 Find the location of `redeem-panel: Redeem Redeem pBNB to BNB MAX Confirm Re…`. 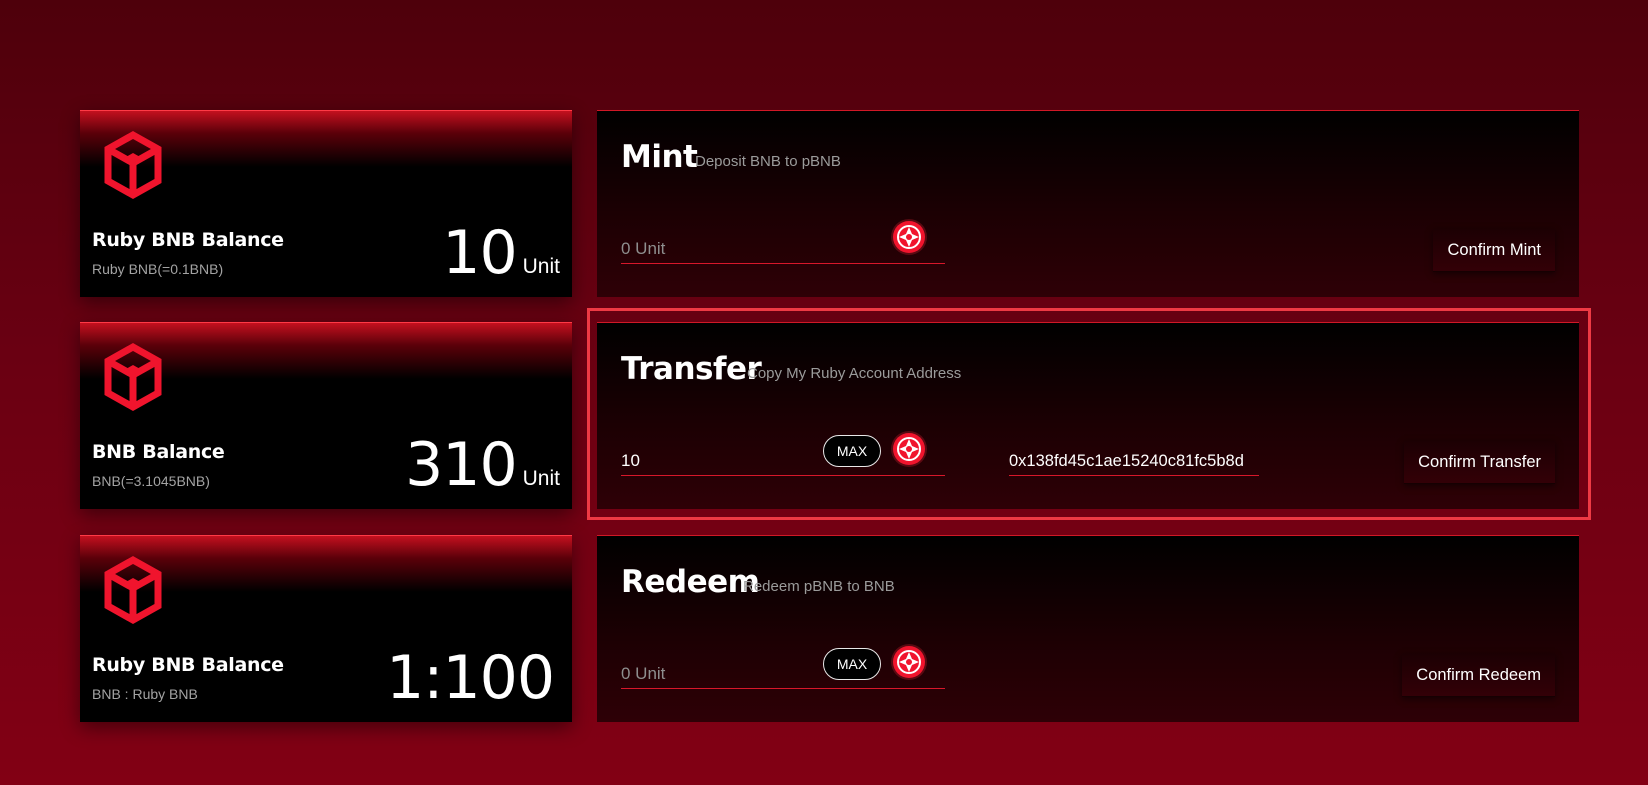

redeem-panel: Redeem Redeem pBNB to BNB MAX Confirm Re… is located at coordinates (1088, 628).